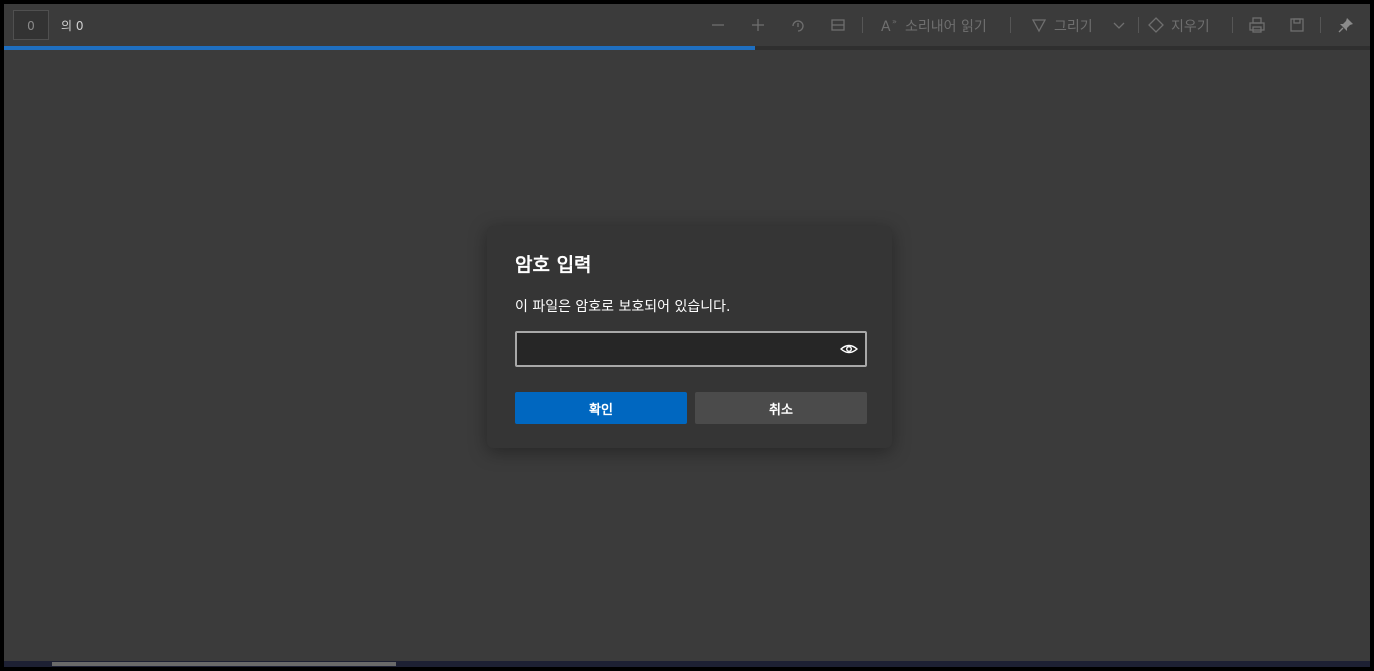  I want to click on dialog-title: 암호 입력, so click(553, 265).